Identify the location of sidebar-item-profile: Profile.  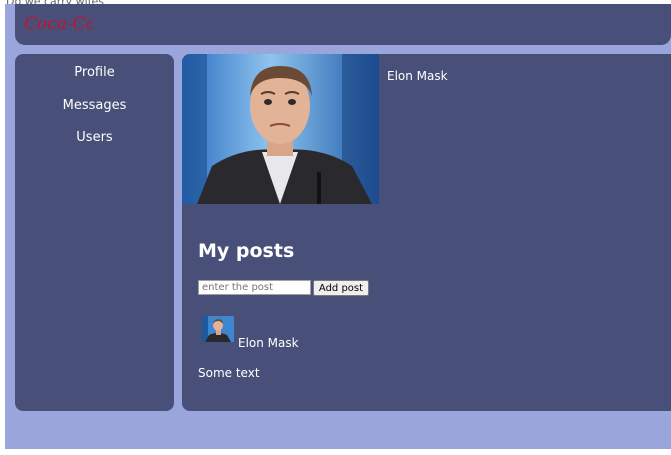
(94, 72).